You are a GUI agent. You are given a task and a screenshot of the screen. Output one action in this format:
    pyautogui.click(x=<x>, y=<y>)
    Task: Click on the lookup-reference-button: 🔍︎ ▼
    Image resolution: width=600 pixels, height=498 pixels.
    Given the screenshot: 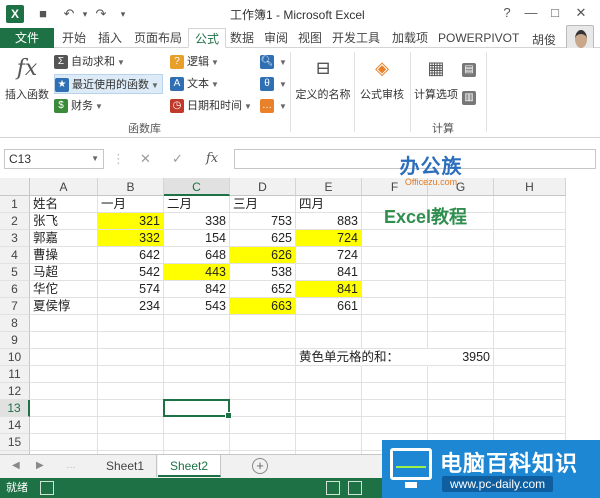 What is the action you would take?
    pyautogui.click(x=273, y=62)
    